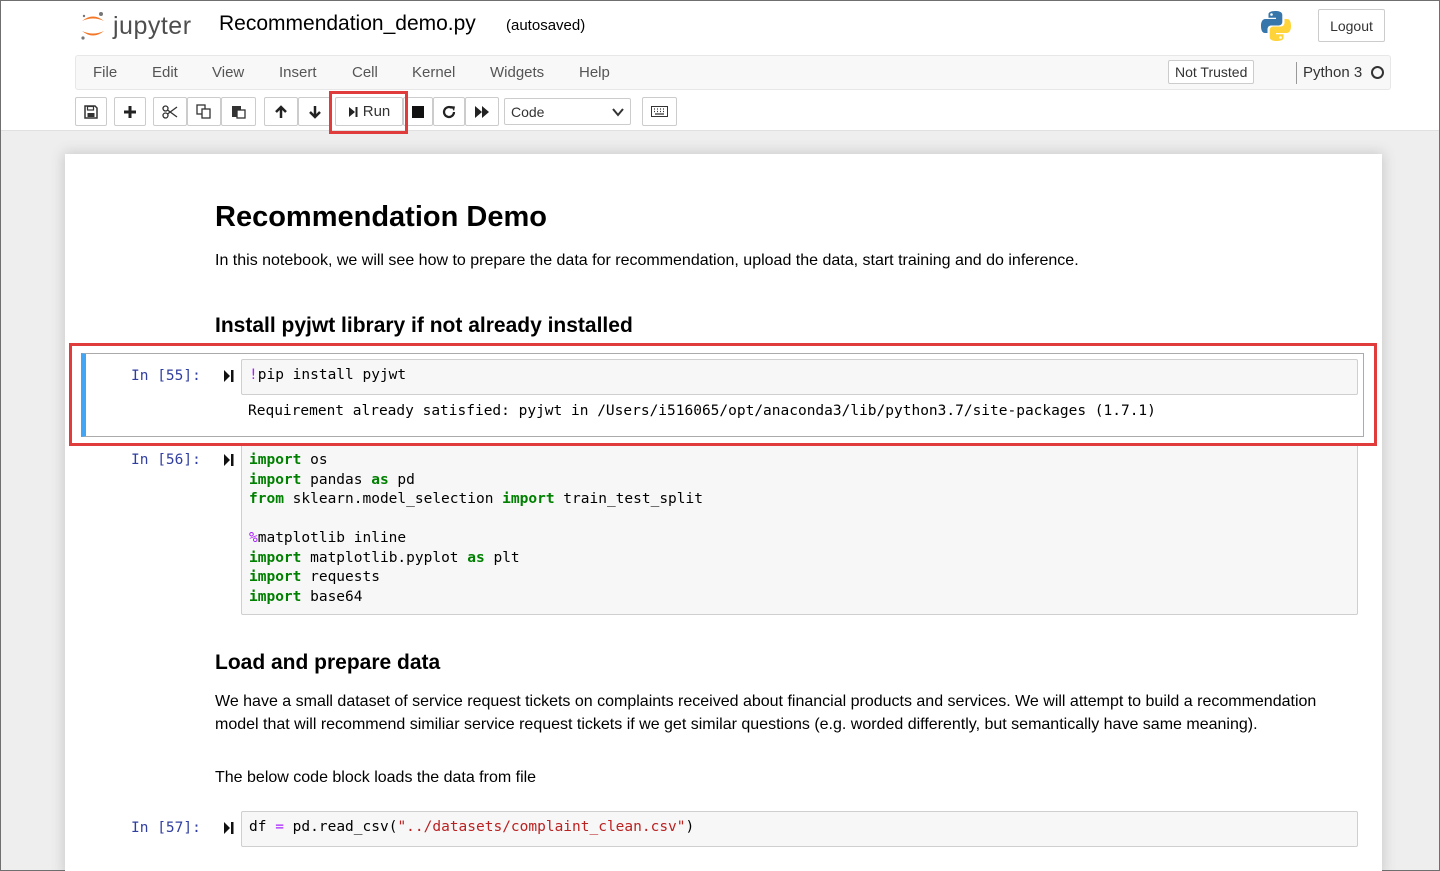 The image size is (1440, 871). I want to click on insert-cell-button, so click(130, 111).